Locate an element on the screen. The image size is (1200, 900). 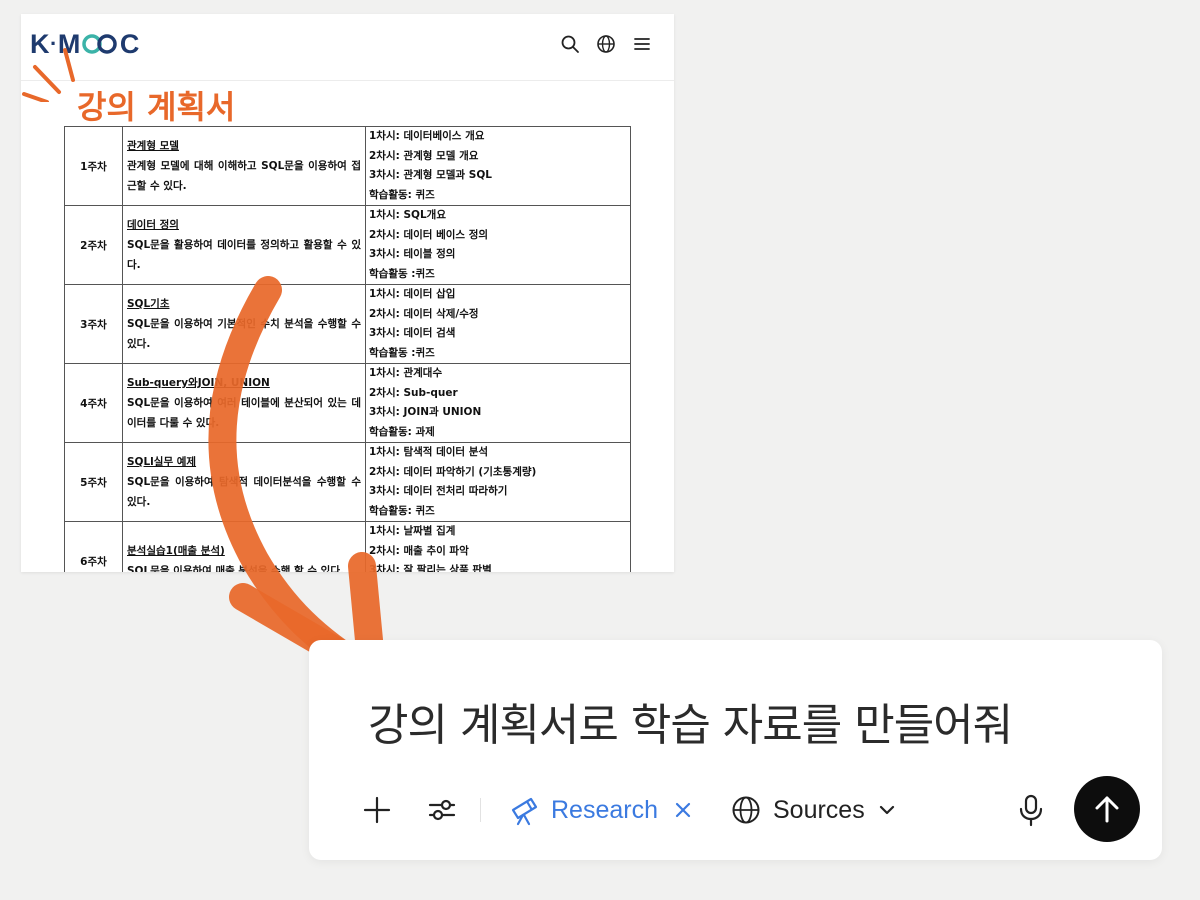
session-item: 1차시: 관계대수 is located at coordinates (406, 373).